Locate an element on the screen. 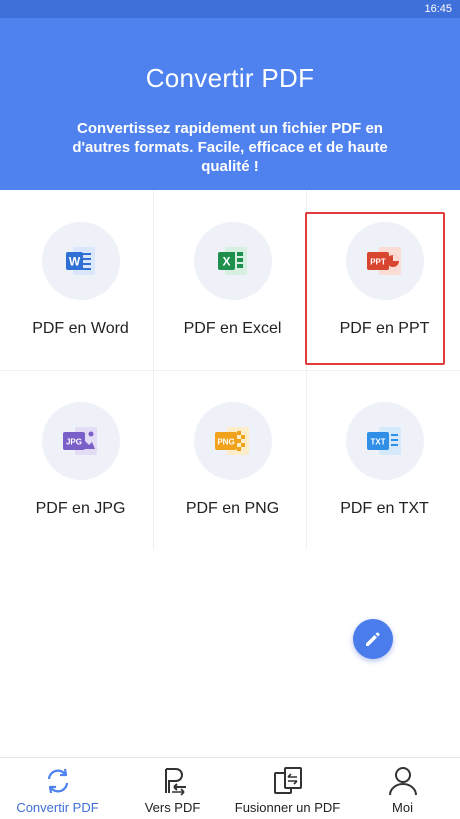 This screenshot has height=819, width=460. tool-pdf-to-txt: TXT PDF en TXT is located at coordinates (384, 460).